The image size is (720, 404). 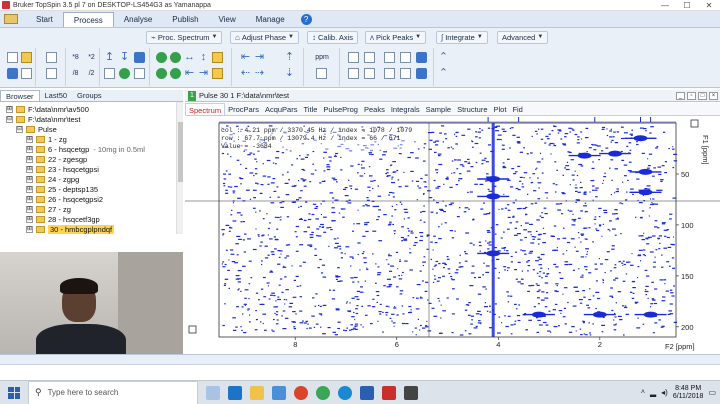 What do you see at coordinates (63, 219) in the screenshot?
I see `tree-row: ⊞ 28 - hsqcetf3gp` at bounding box center [63, 219].